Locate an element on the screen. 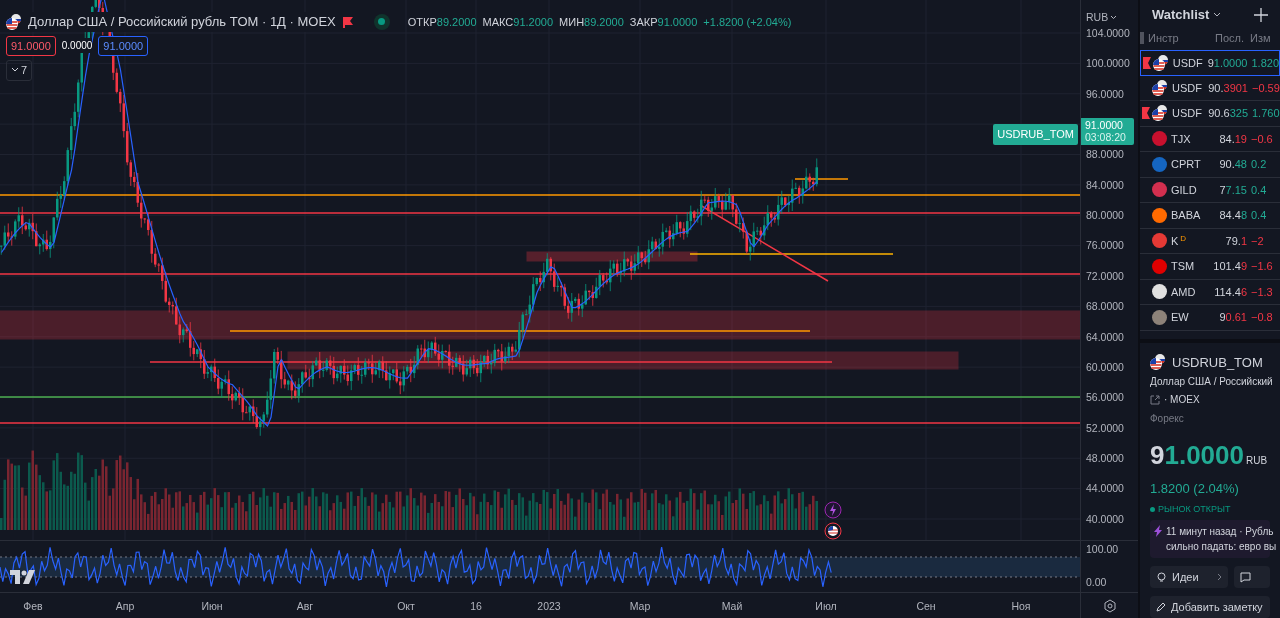  last-price: 91.0000 is located at coordinates (1227, 63).